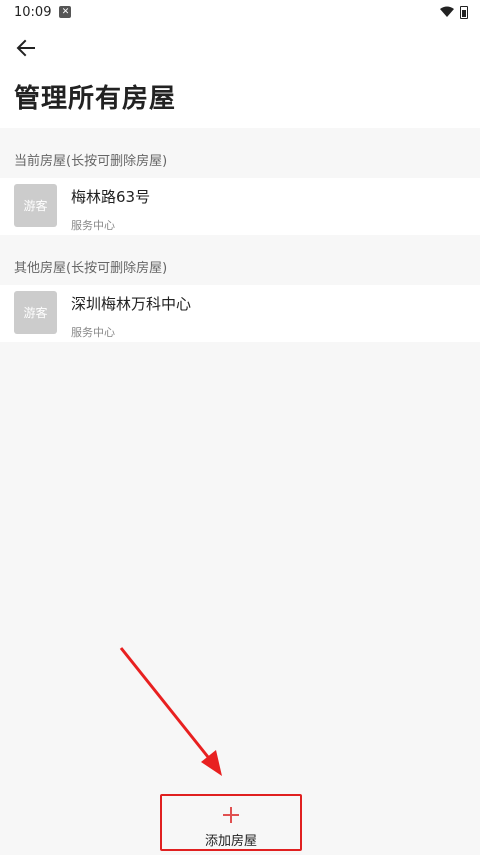  I want to click on house-item-other: 游客 深圳梅林万科中心 服务中心, so click(240, 313).